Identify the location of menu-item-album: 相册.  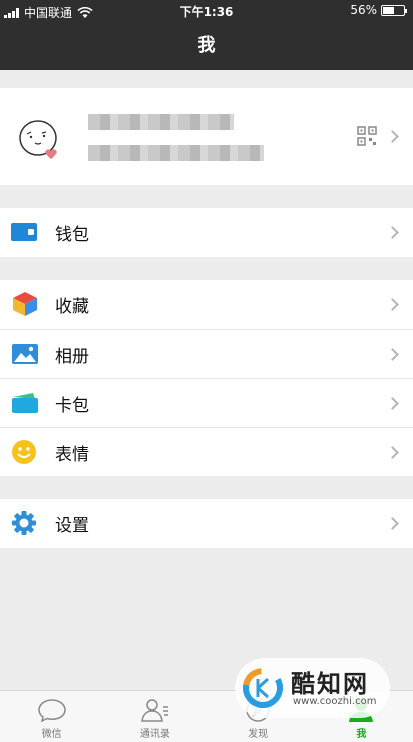
(206, 353).